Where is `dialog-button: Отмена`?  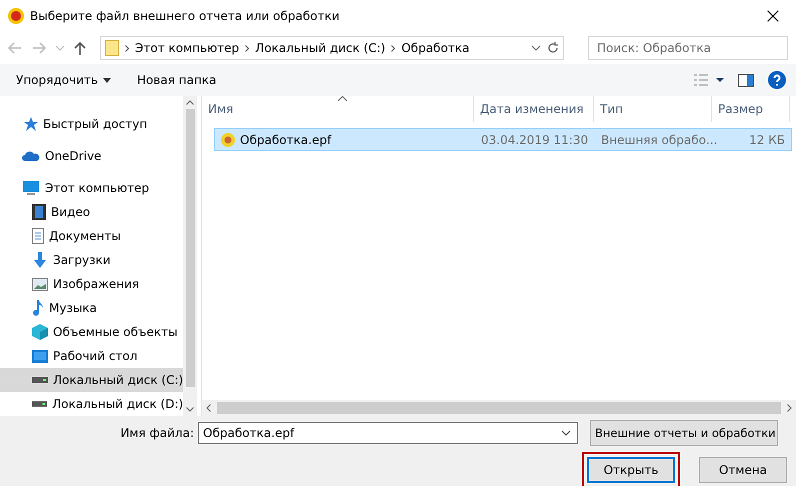 dialog-button: Отмена is located at coordinates (743, 470).